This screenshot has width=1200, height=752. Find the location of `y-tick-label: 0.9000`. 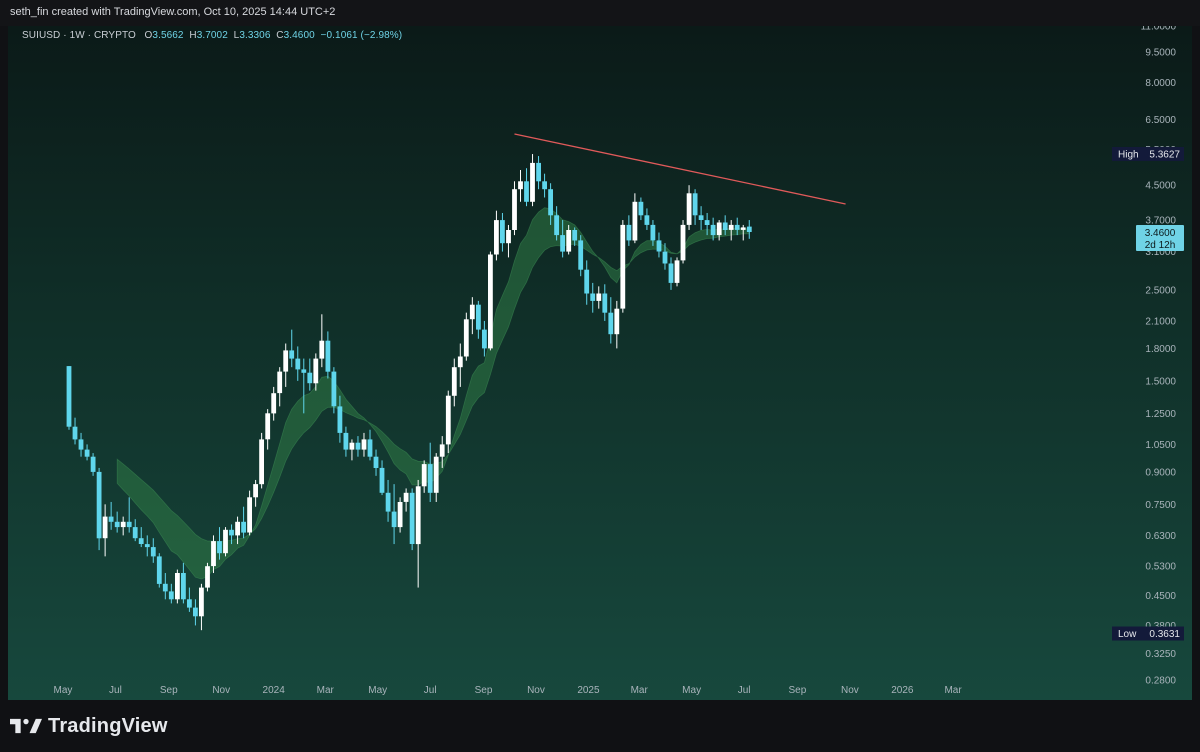

y-tick-label: 0.9000 is located at coordinates (1160, 472).